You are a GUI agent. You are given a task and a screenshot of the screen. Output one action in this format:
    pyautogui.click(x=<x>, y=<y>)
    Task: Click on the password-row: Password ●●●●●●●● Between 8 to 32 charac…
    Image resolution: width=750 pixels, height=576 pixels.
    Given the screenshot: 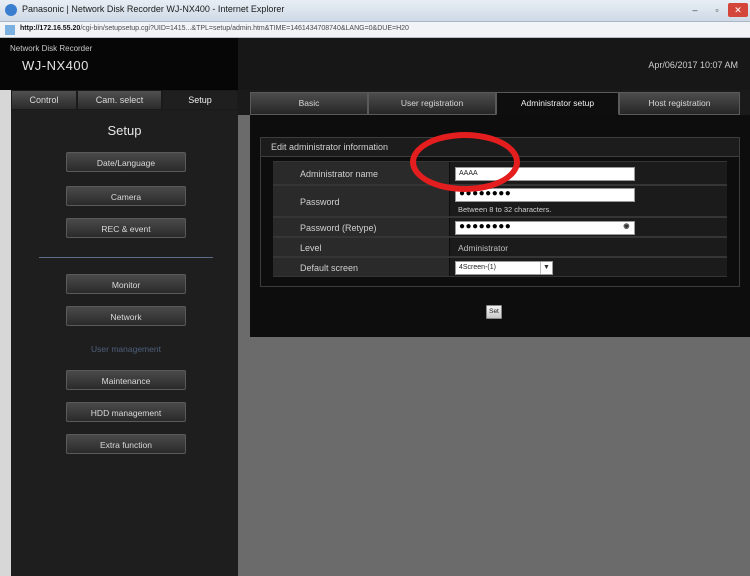 What is the action you would take?
    pyautogui.click(x=500, y=201)
    